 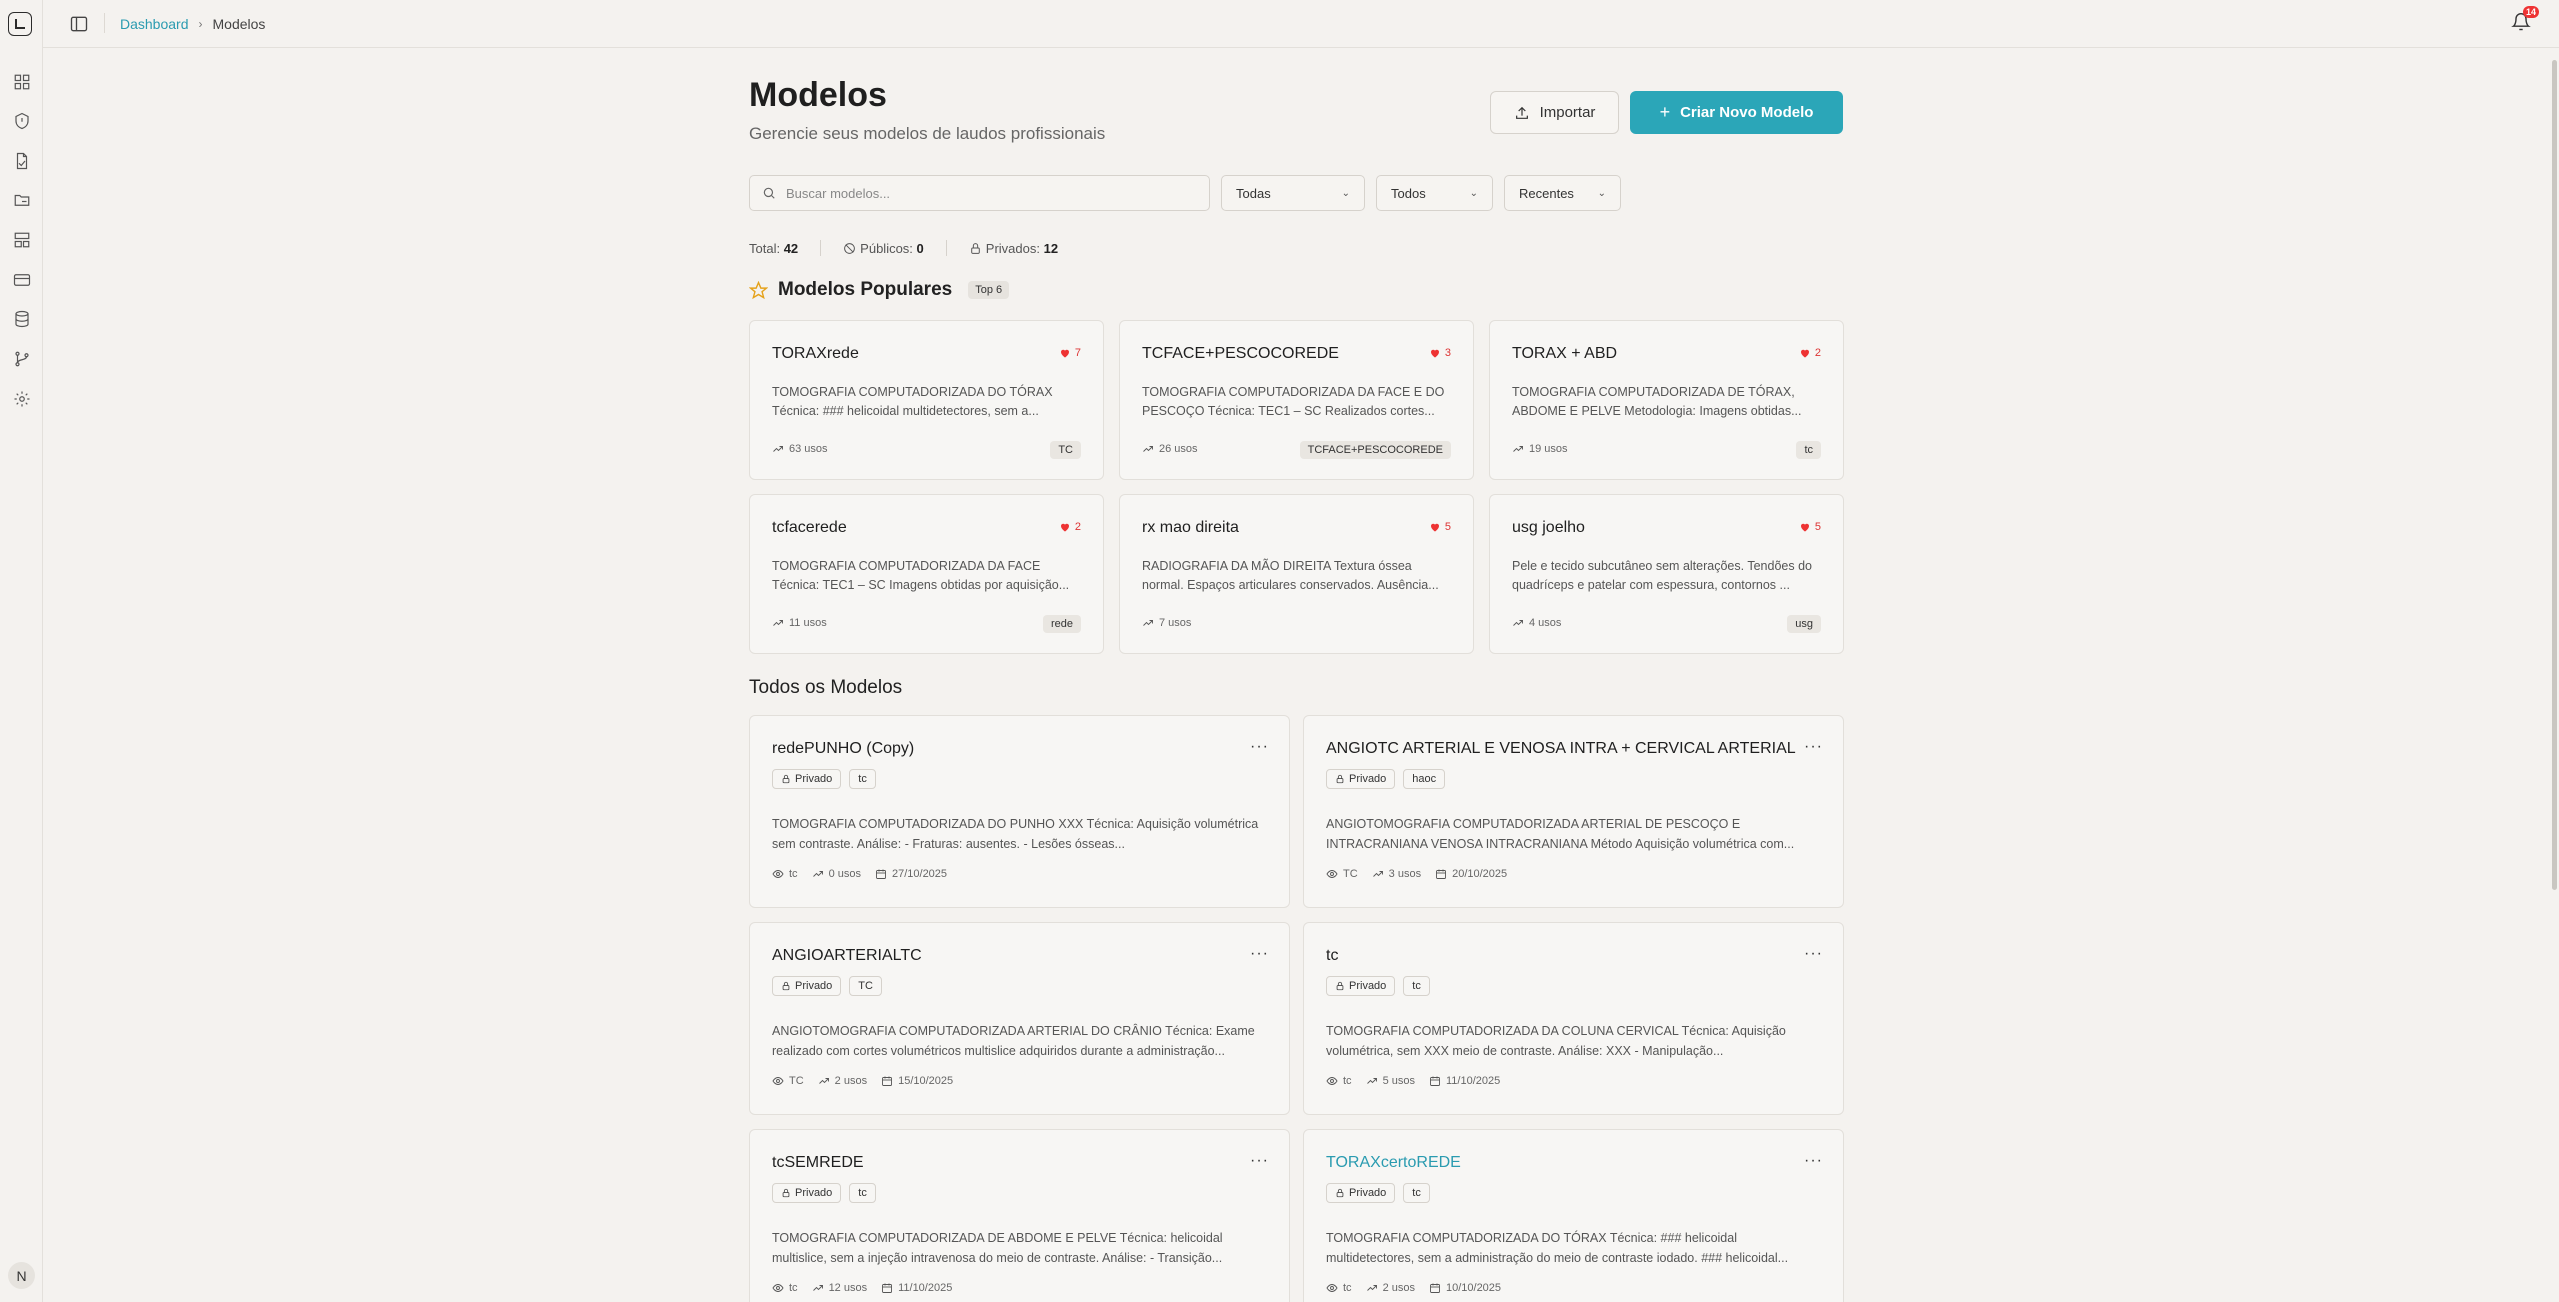 I want to click on breadcrumb-dashboard-link: Dashboard, so click(x=154, y=24).